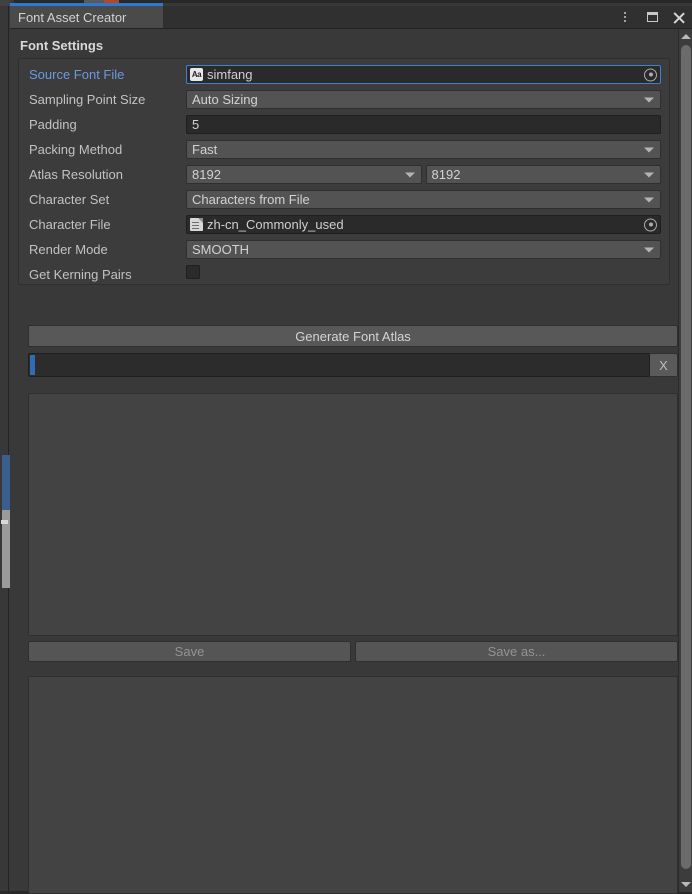 The width and height of the screenshot is (692, 894). I want to click on label-sampling-point-size: Sampling Point Size, so click(102, 99).